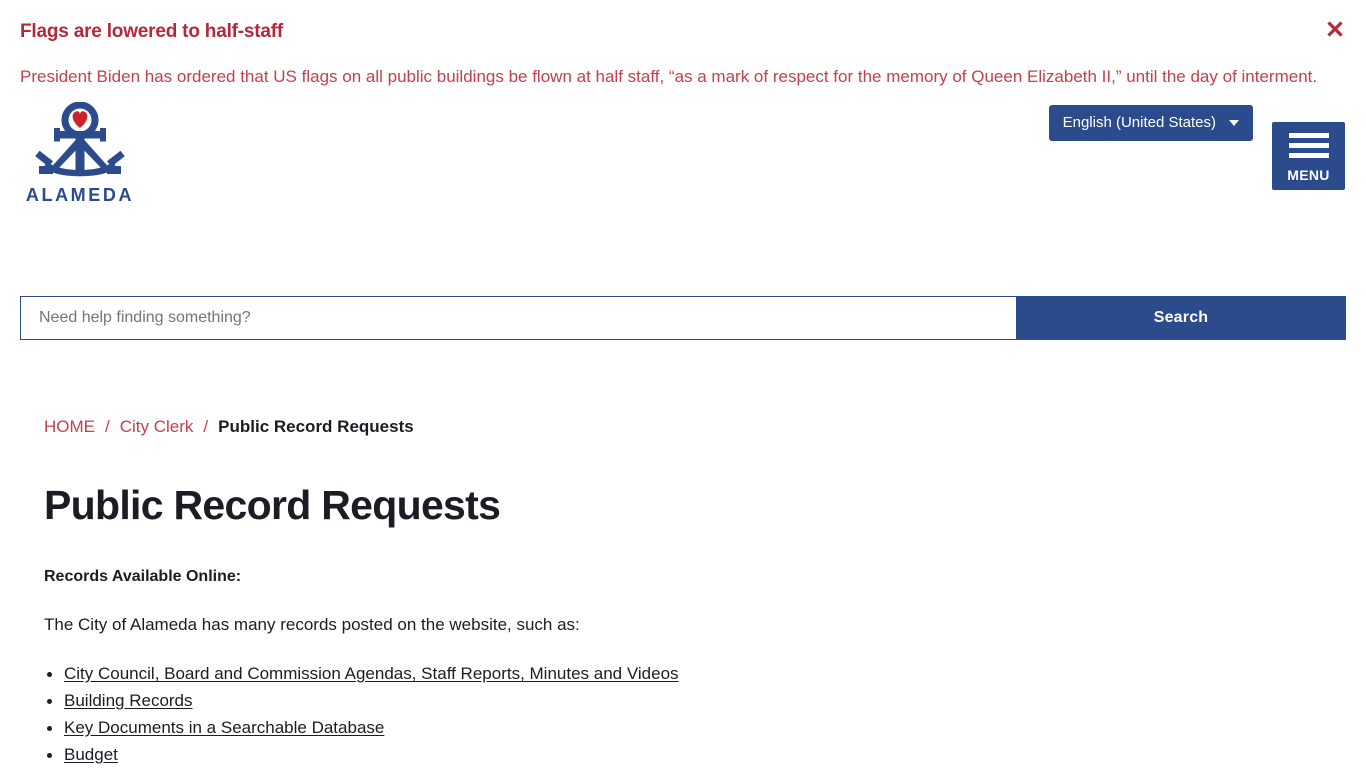 The width and height of the screenshot is (1366, 768). I want to click on alert-title: Flags are lowered to half-staff, so click(152, 31).